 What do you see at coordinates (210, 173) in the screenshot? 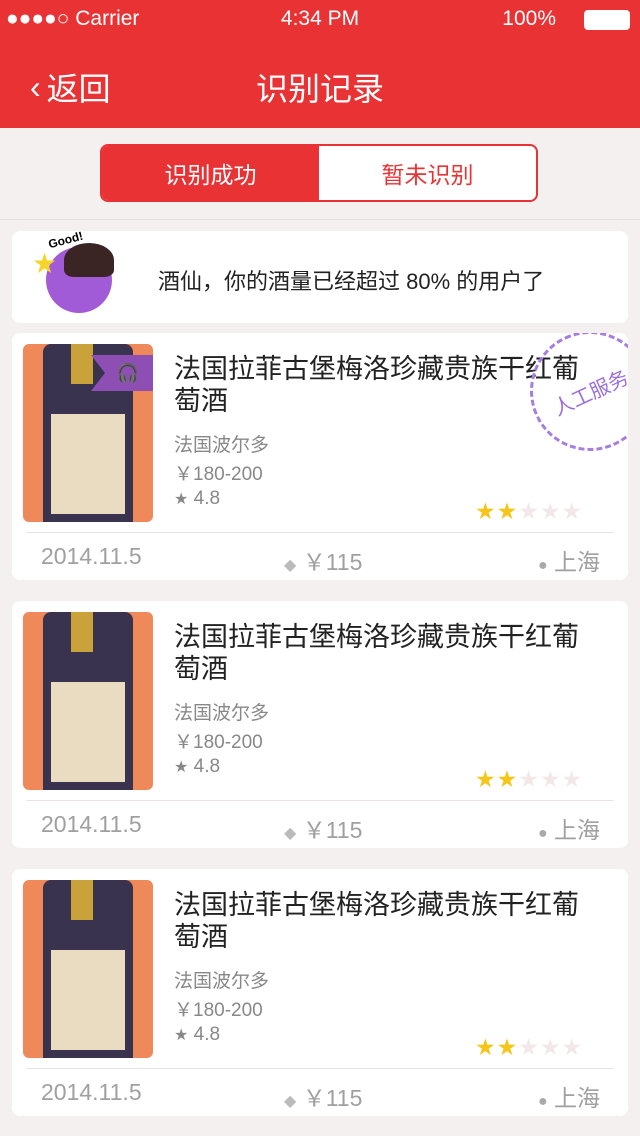
I see `tab-recognized: 识别成功` at bounding box center [210, 173].